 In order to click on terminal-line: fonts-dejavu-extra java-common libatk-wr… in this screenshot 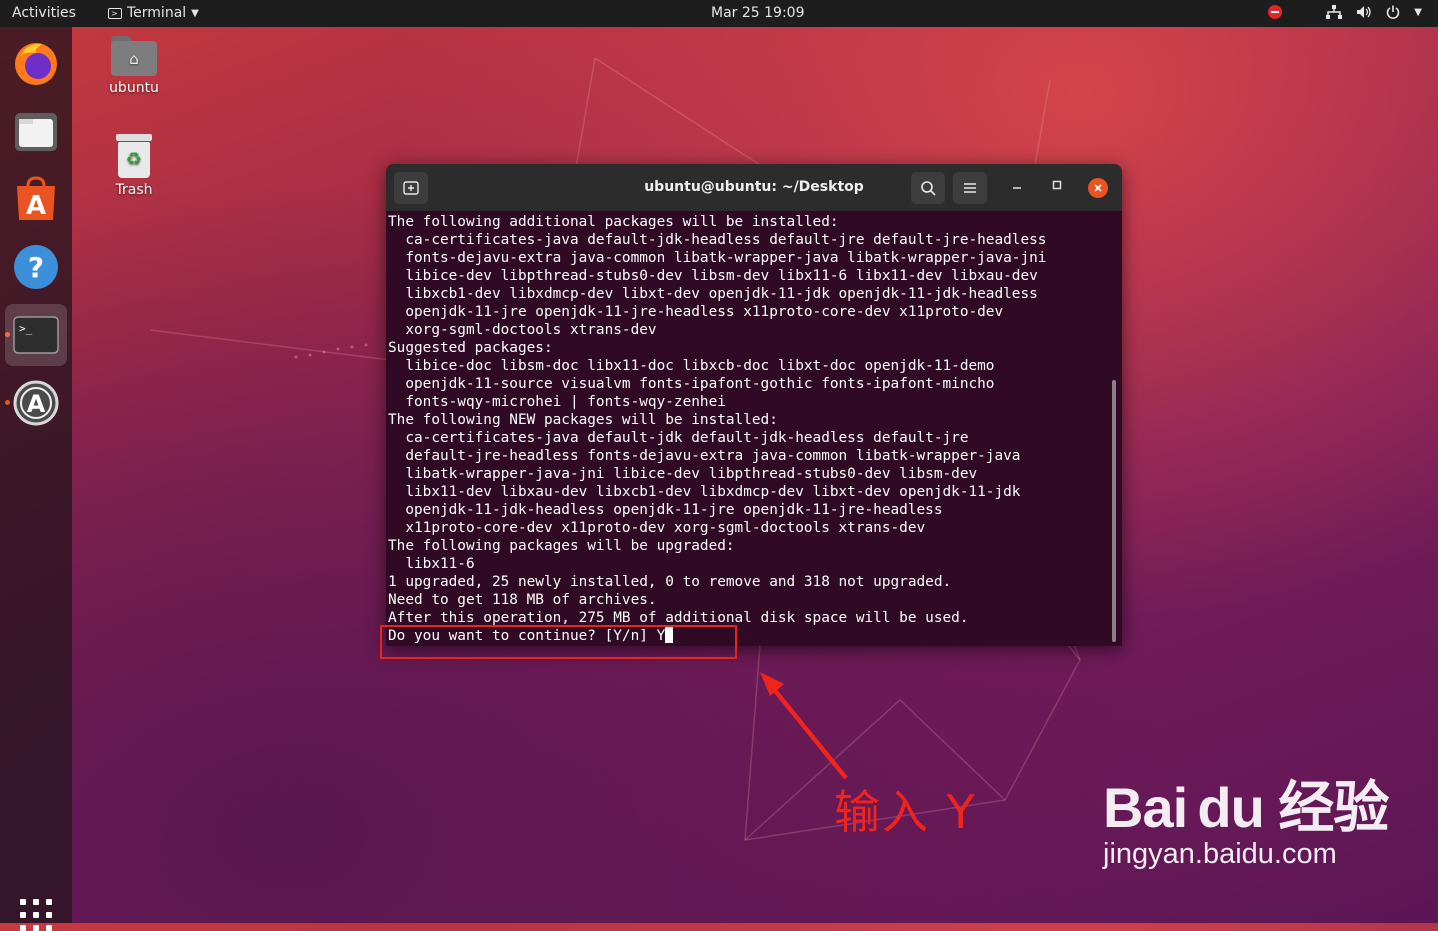, I will do `click(717, 258)`.